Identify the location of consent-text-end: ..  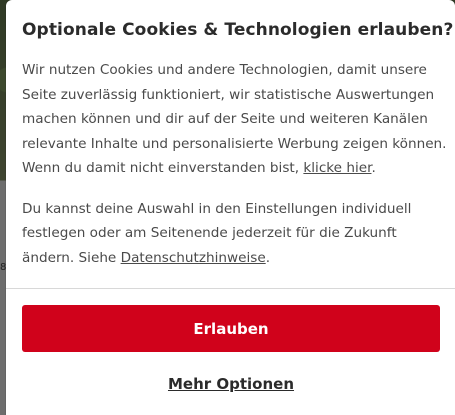
(373, 168).